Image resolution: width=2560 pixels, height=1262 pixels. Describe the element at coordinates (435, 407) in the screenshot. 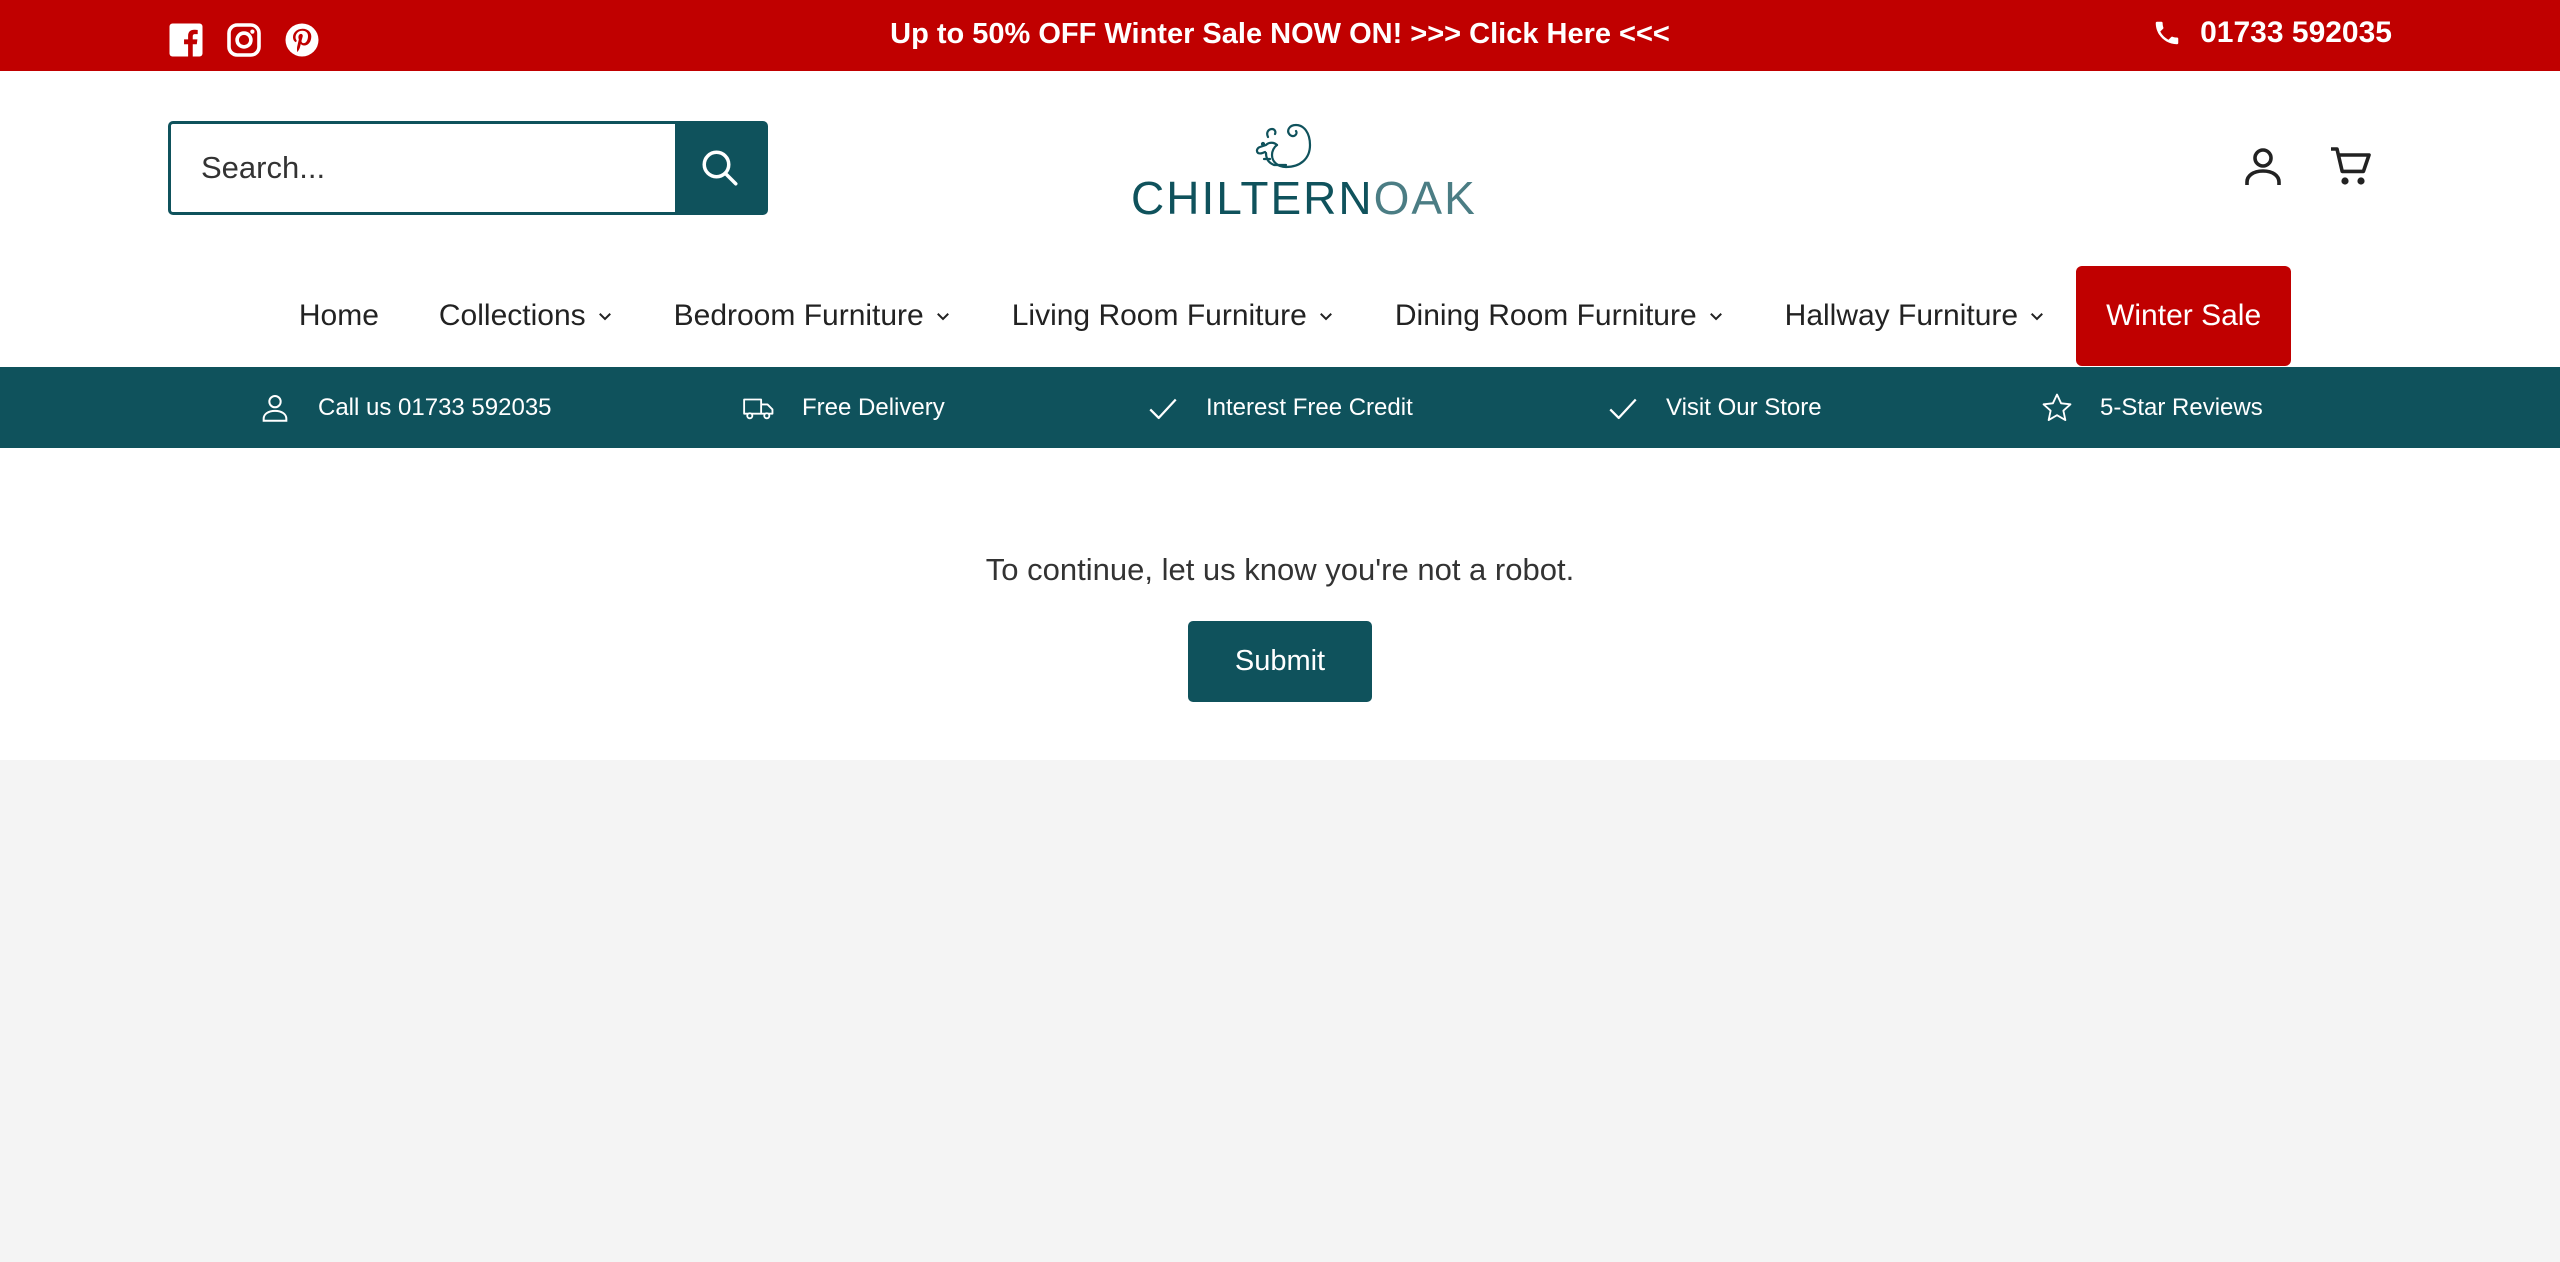

I see `usp-label: Call us 01733 592035` at that location.